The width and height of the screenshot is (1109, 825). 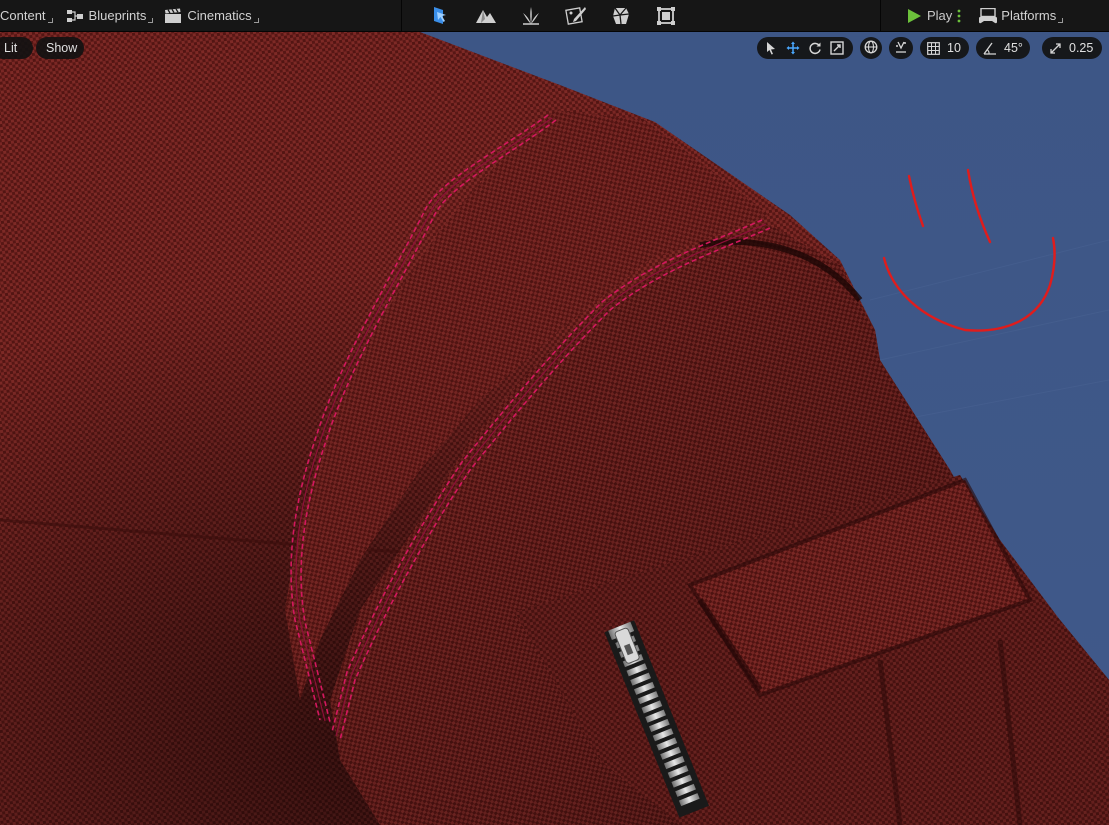 I want to click on select-mode-icon, so click(x=440, y=15).